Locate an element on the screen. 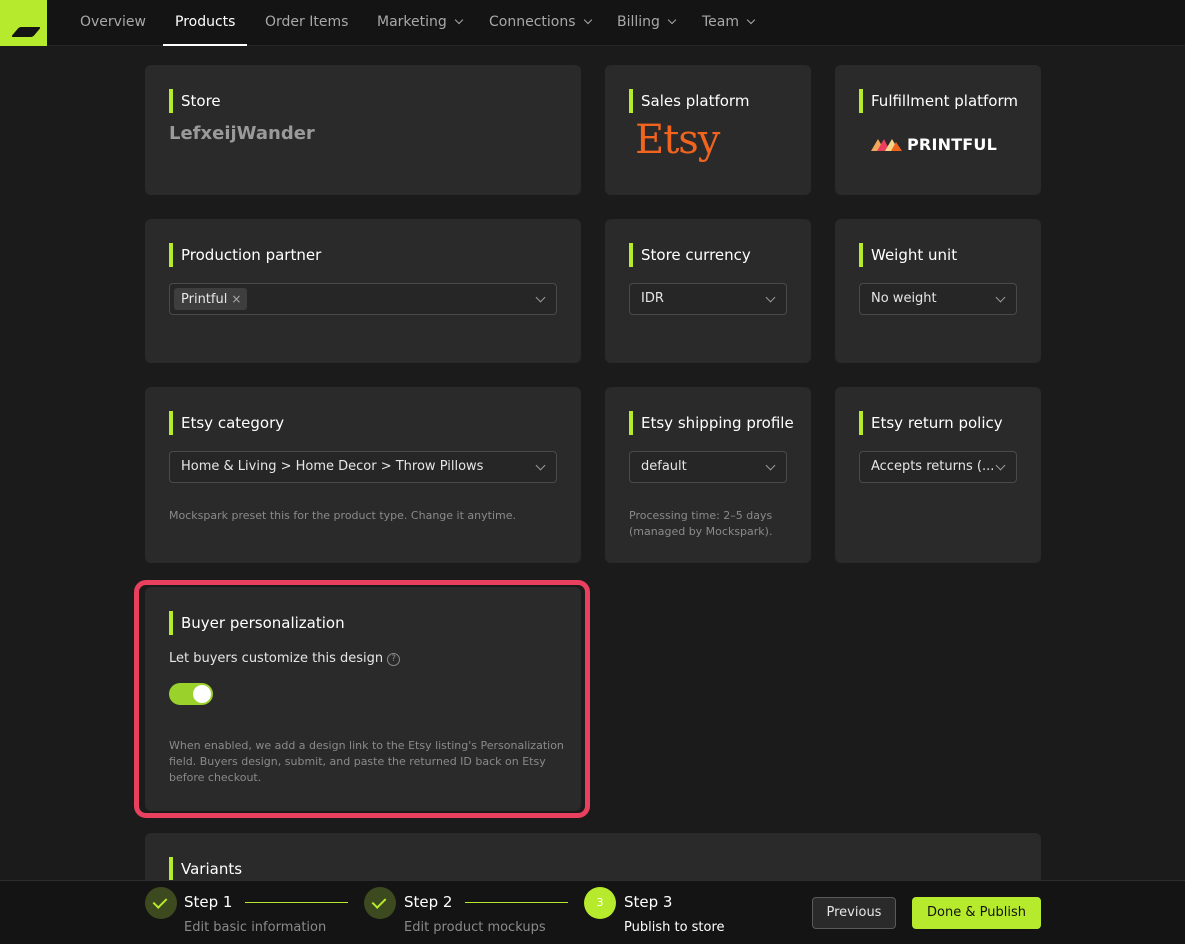 This screenshot has width=1185, height=944. printful-logo: PRINTFUL is located at coordinates (934, 144).